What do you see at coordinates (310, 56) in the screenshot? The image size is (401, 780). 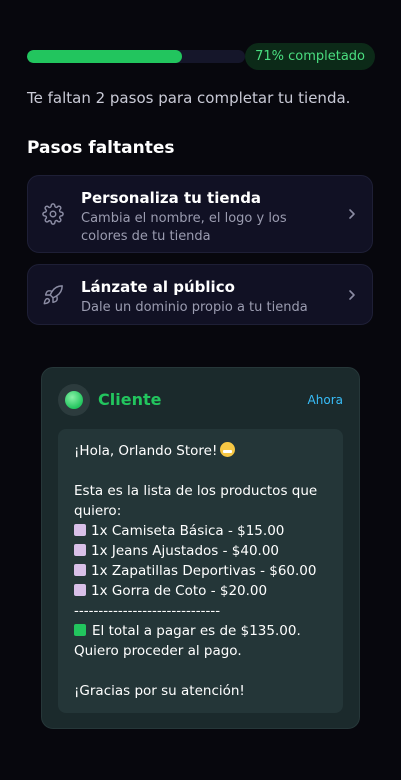 I see `progress-badge: 71% completado` at bounding box center [310, 56].